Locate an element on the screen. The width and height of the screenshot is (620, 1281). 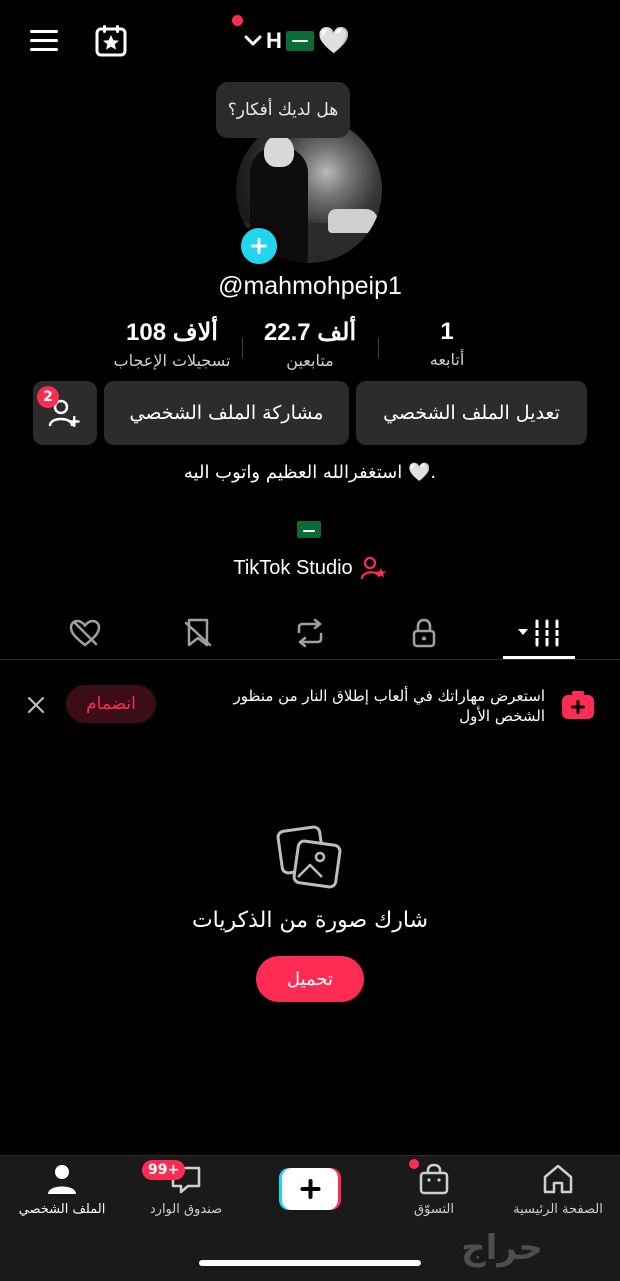
lock-icon is located at coordinates (424, 633).